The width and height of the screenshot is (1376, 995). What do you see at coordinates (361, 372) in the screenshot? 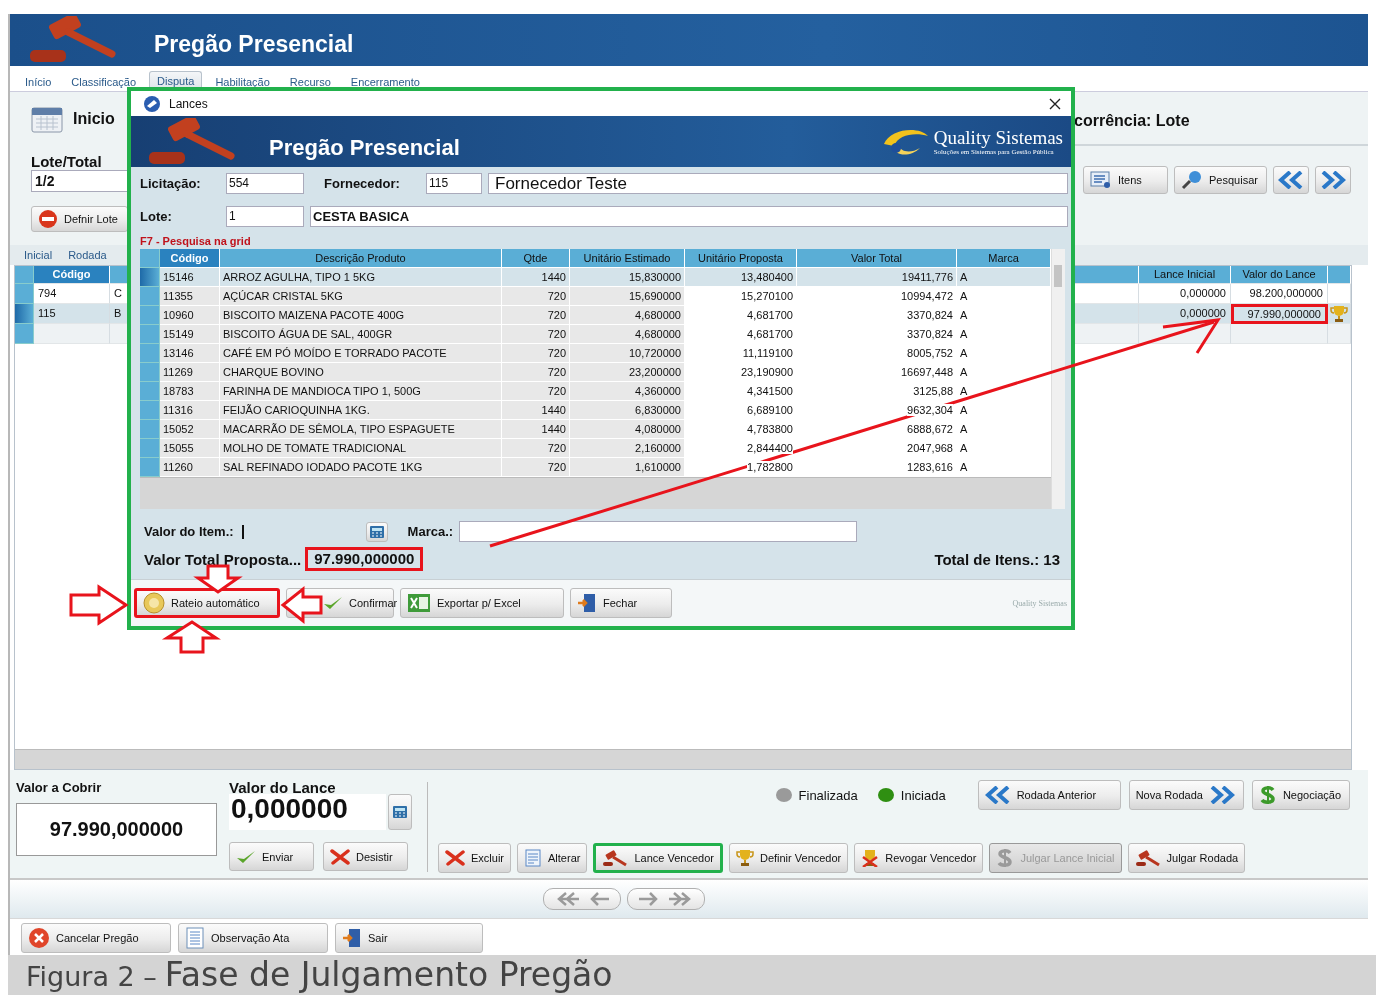
I see `table-cell: CHARQUE BOVINO` at bounding box center [361, 372].